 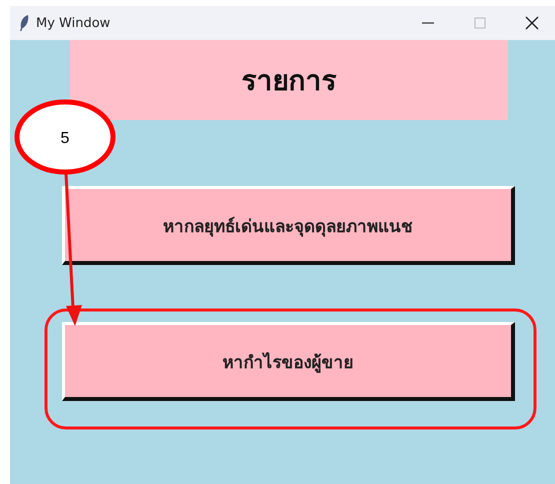 I want to click on heading-label: รายการ, so click(x=289, y=80).